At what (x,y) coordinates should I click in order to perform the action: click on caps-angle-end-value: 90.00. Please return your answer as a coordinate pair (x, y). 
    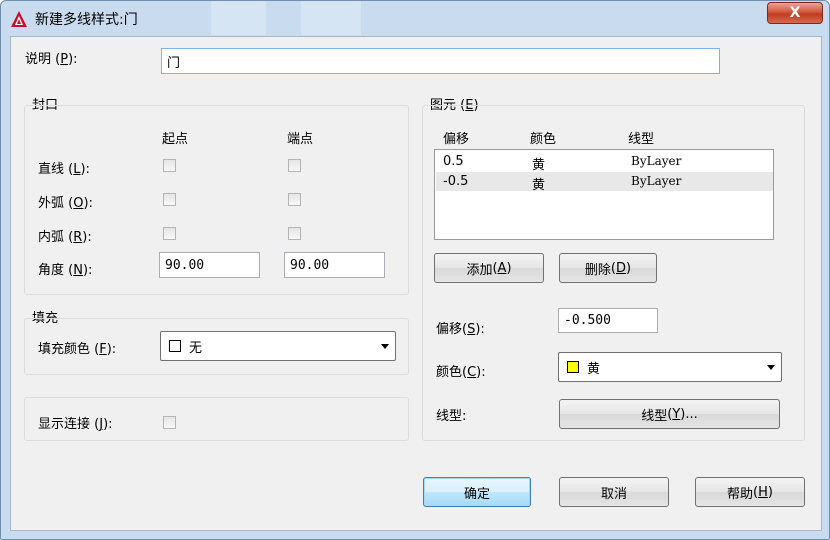
    Looking at the image, I should click on (310, 265).